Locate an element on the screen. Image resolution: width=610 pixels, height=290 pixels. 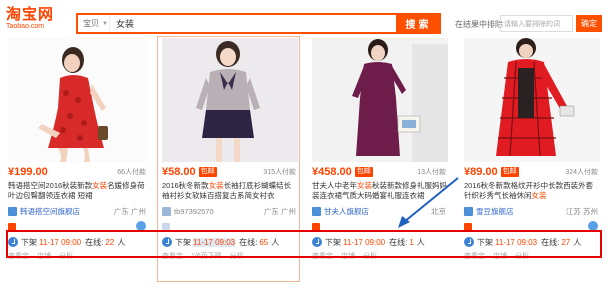
logo-text-cn: 淘宝网 is located at coordinates (30, 14).